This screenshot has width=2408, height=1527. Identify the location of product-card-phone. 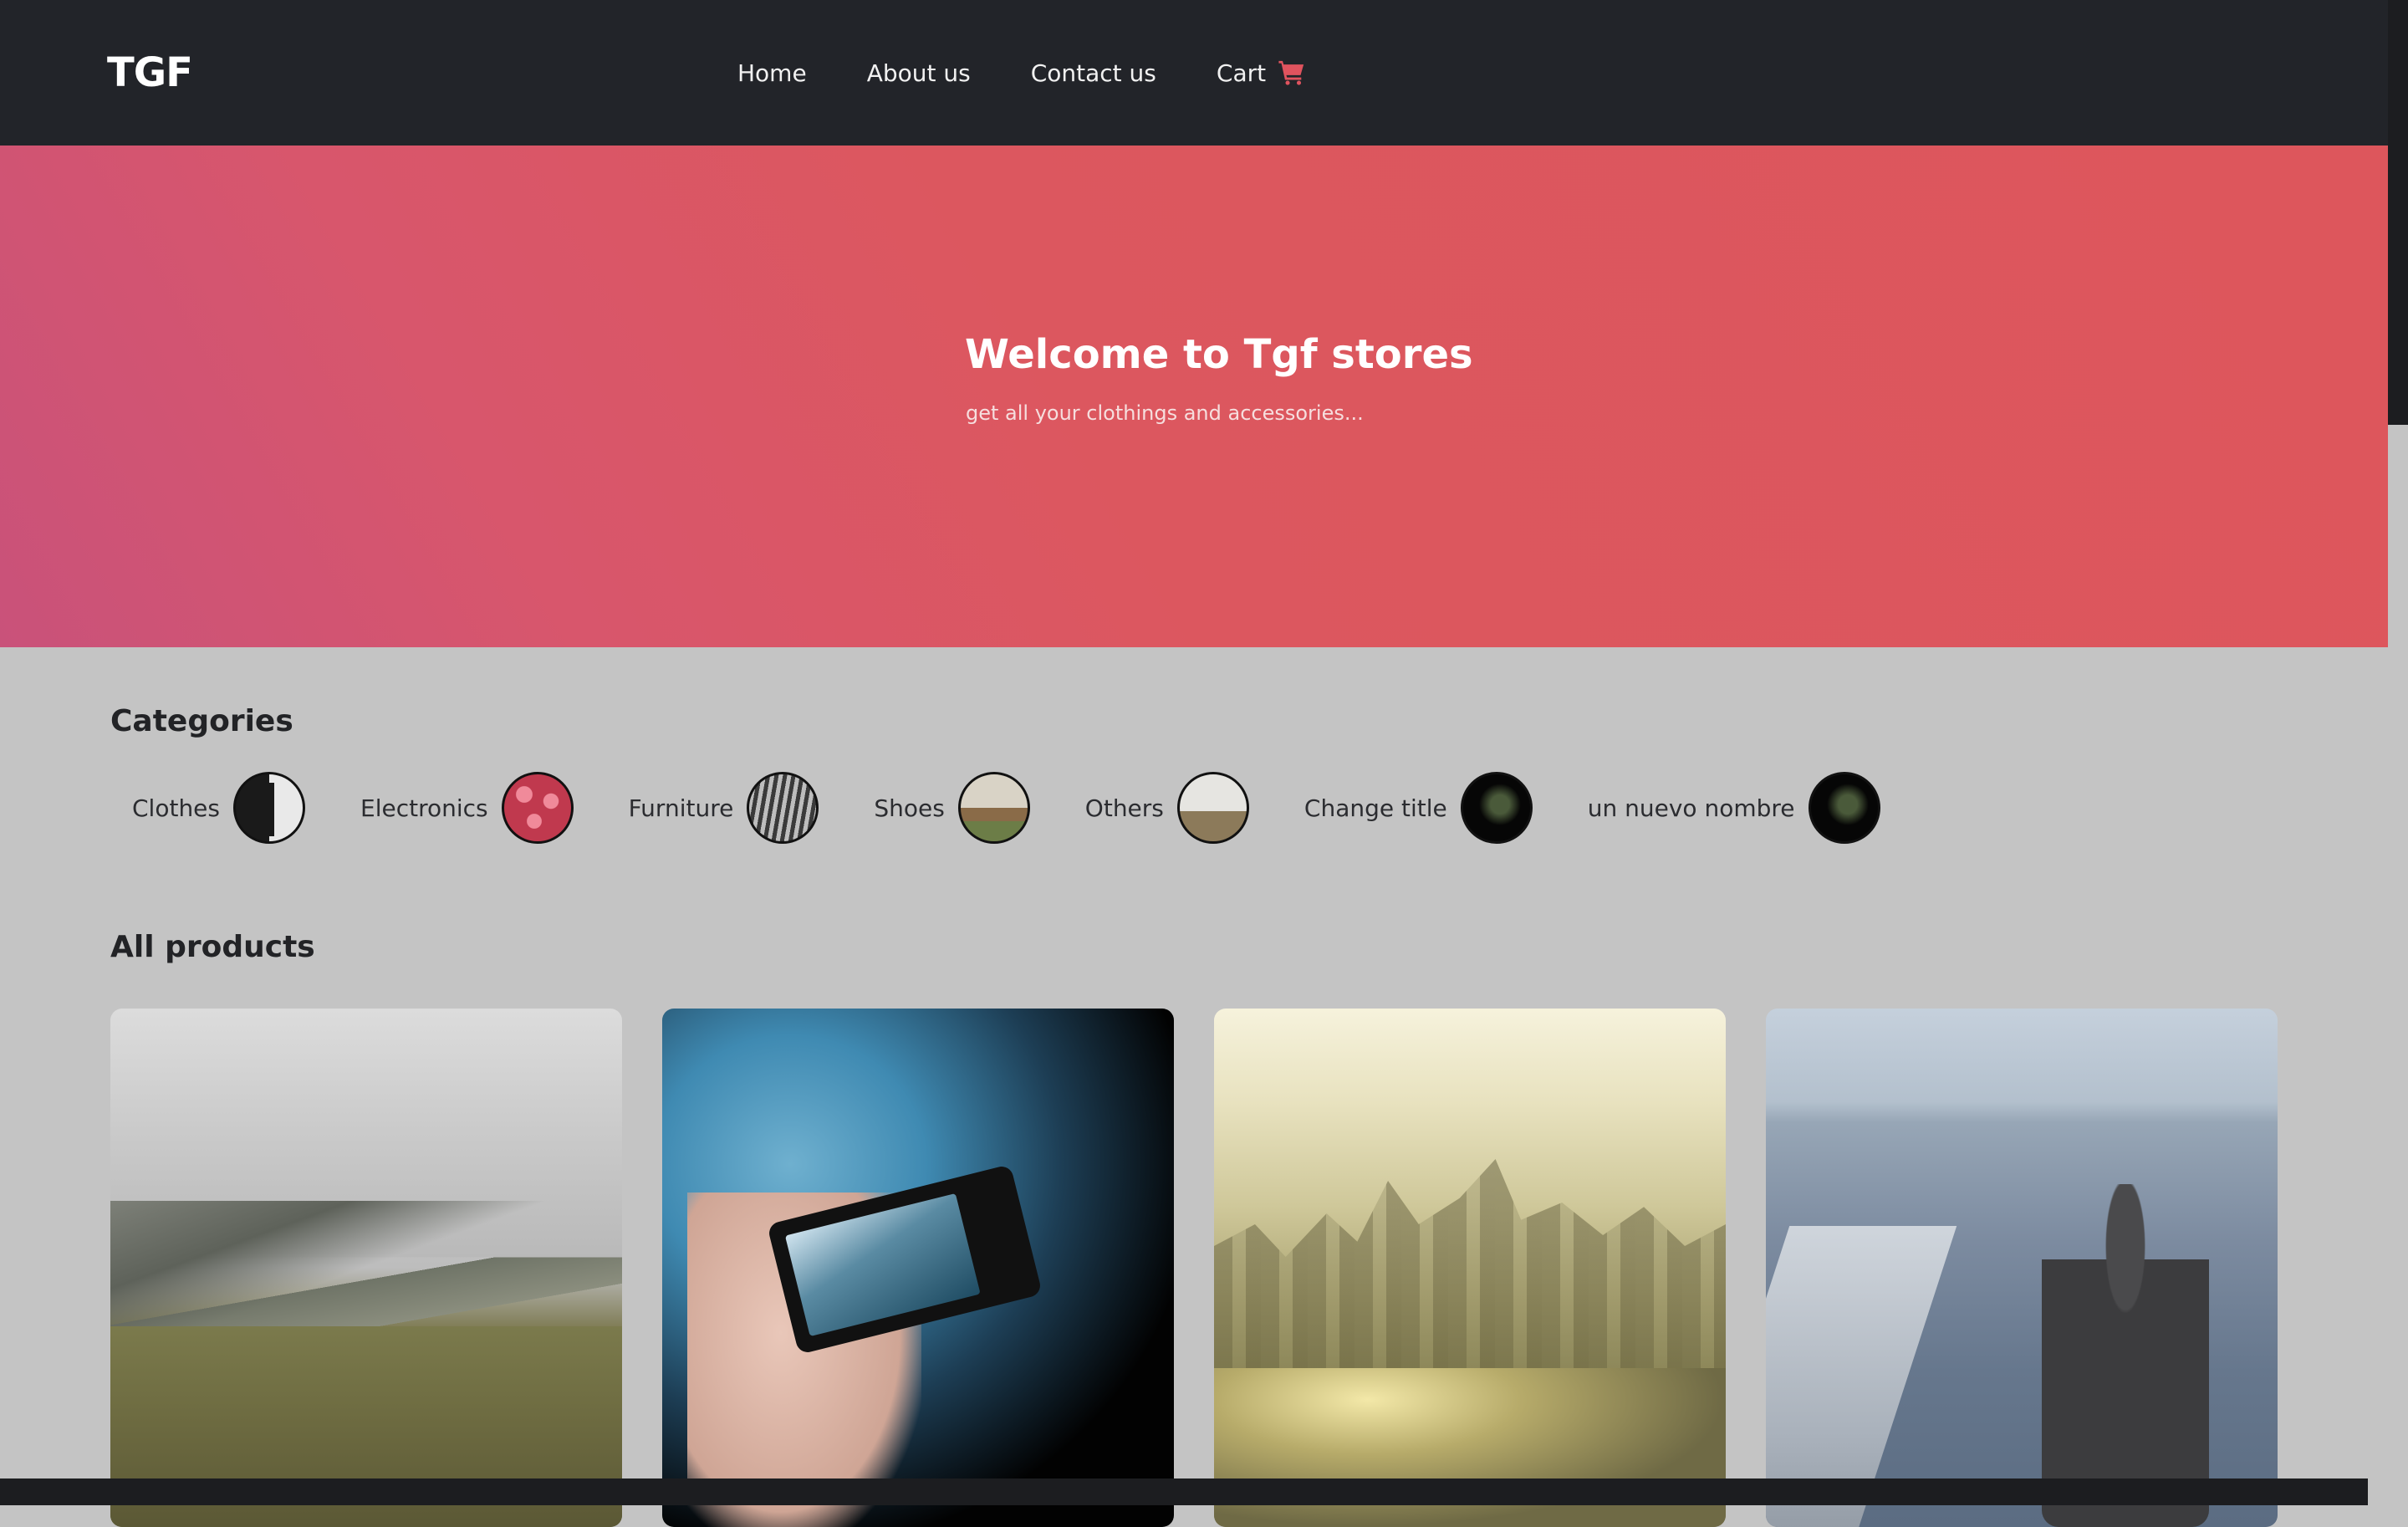
(918, 1268).